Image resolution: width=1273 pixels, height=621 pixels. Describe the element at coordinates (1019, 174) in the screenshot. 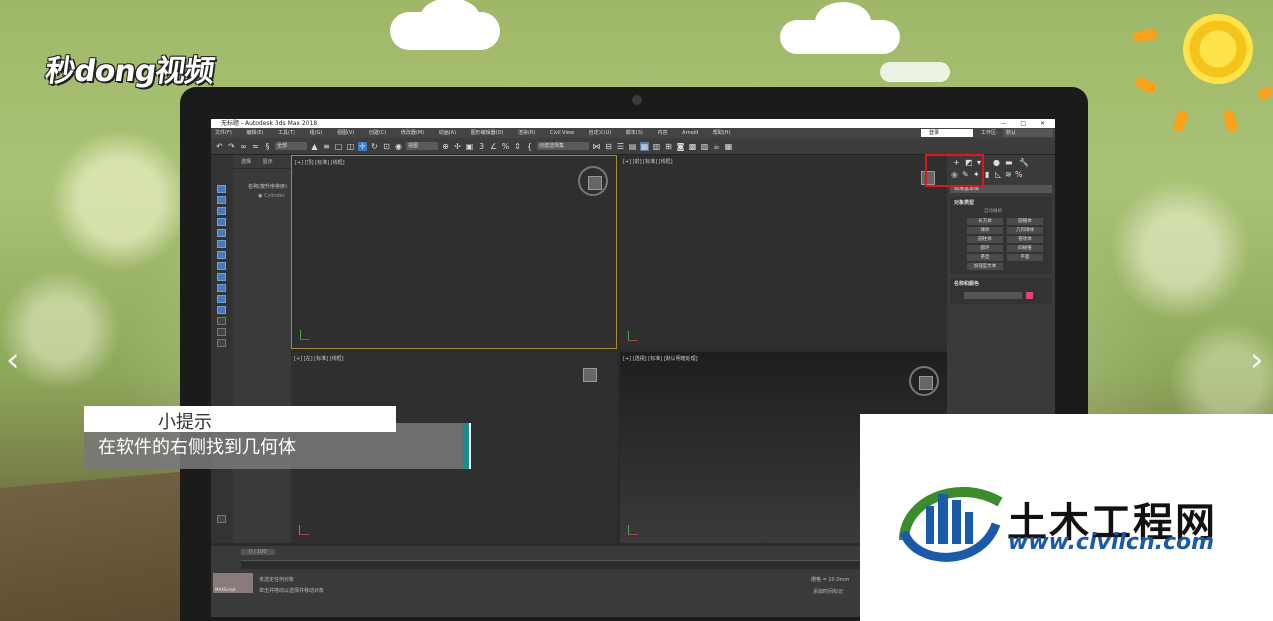

I see `systems-category-icon: %` at that location.